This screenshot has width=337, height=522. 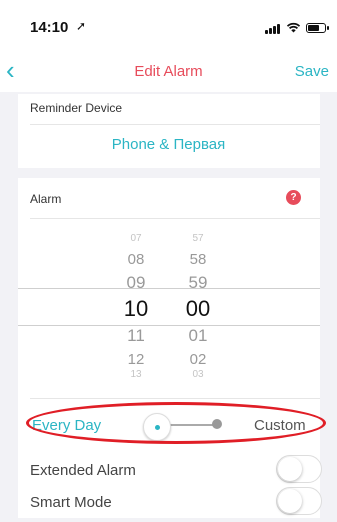 What do you see at coordinates (217, 424) in the screenshot?
I see `frequency-slider-end` at bounding box center [217, 424].